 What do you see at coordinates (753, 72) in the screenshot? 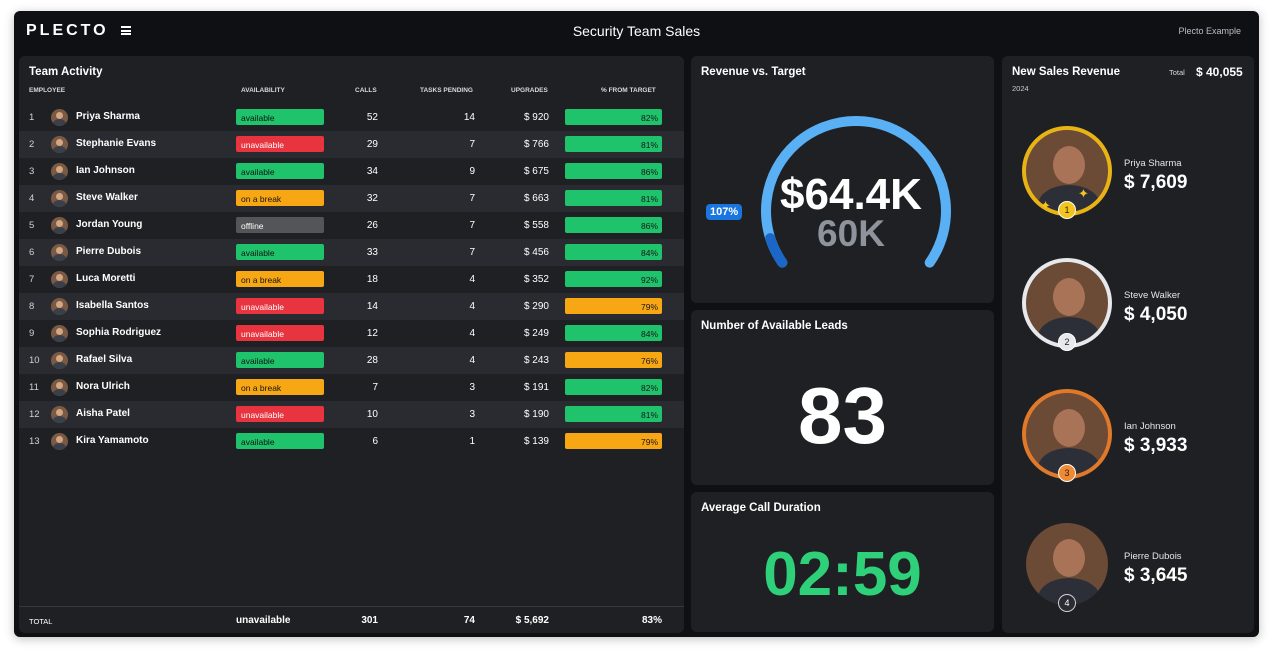
I see `panel-title: Revenue vs. Target` at bounding box center [753, 72].